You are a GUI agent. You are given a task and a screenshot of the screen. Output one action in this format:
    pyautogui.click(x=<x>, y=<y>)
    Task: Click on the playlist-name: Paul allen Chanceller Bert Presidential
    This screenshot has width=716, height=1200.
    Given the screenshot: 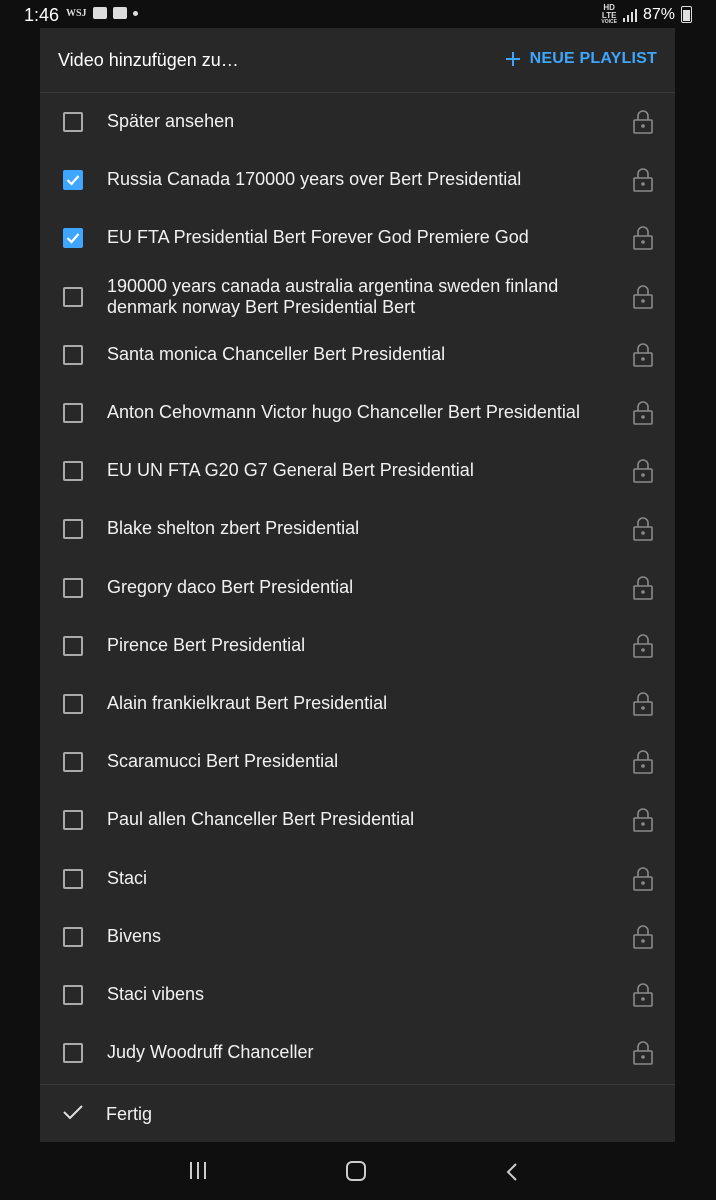 What is the action you would take?
    pyautogui.click(x=261, y=819)
    